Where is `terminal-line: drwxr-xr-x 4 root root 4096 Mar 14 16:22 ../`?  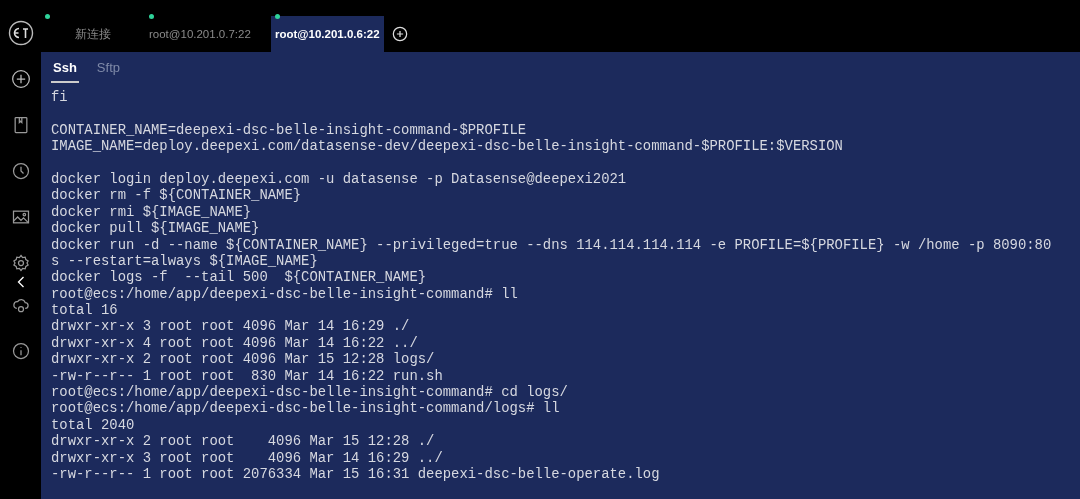
terminal-line: drwxr-xr-x 4 root root 4096 Mar 14 16:22 ../ is located at coordinates (235, 343).